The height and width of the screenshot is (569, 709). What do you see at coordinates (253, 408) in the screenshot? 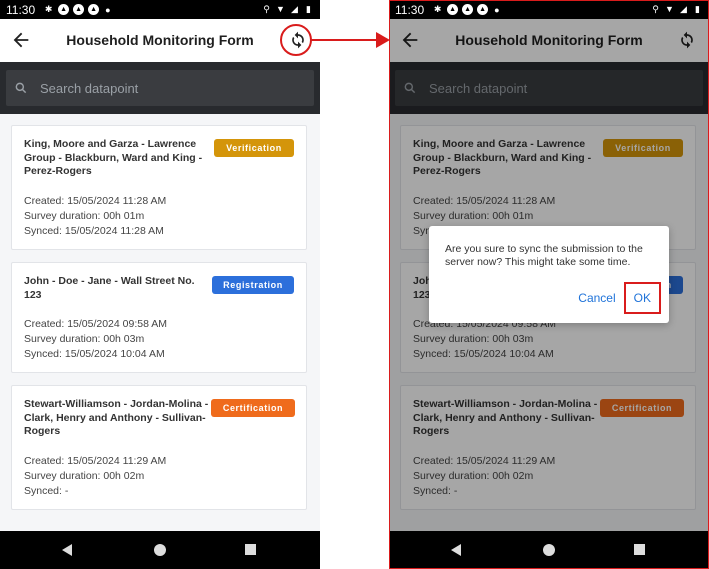
I see `status-badge-certification: Certification` at bounding box center [253, 408].